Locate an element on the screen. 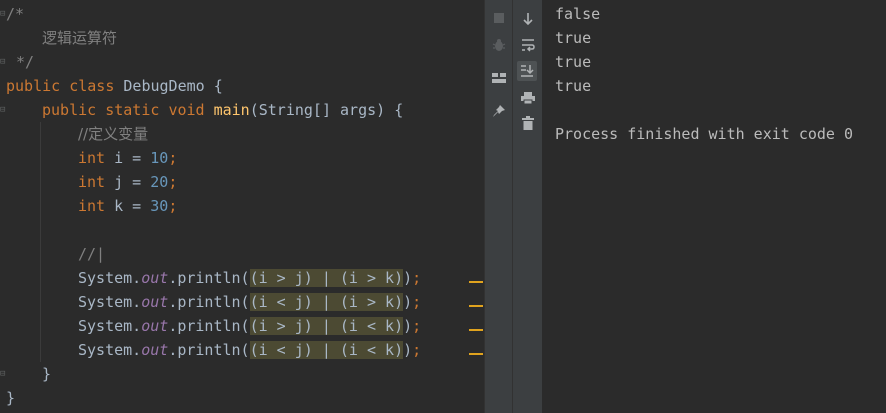  println-statement: System.out.println((i < j) | (i > k)); is located at coordinates (249, 302).